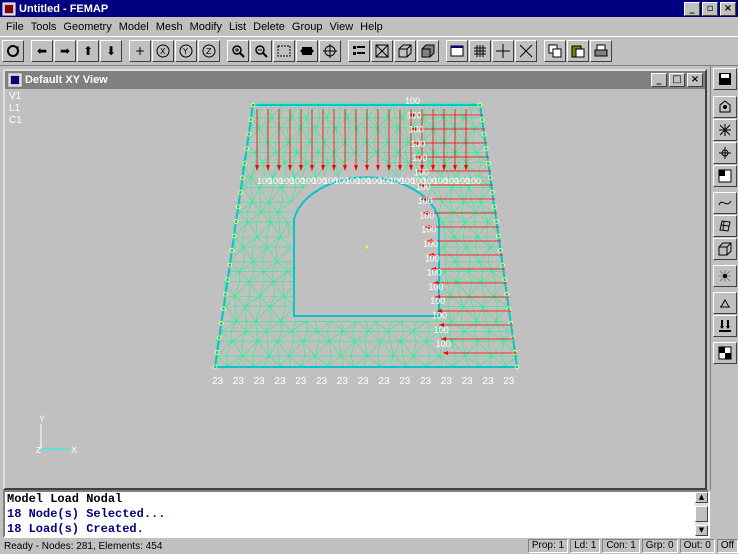 This screenshot has width=738, height=554. What do you see at coordinates (728, 8) in the screenshot?
I see `close-button: ×` at bounding box center [728, 8].